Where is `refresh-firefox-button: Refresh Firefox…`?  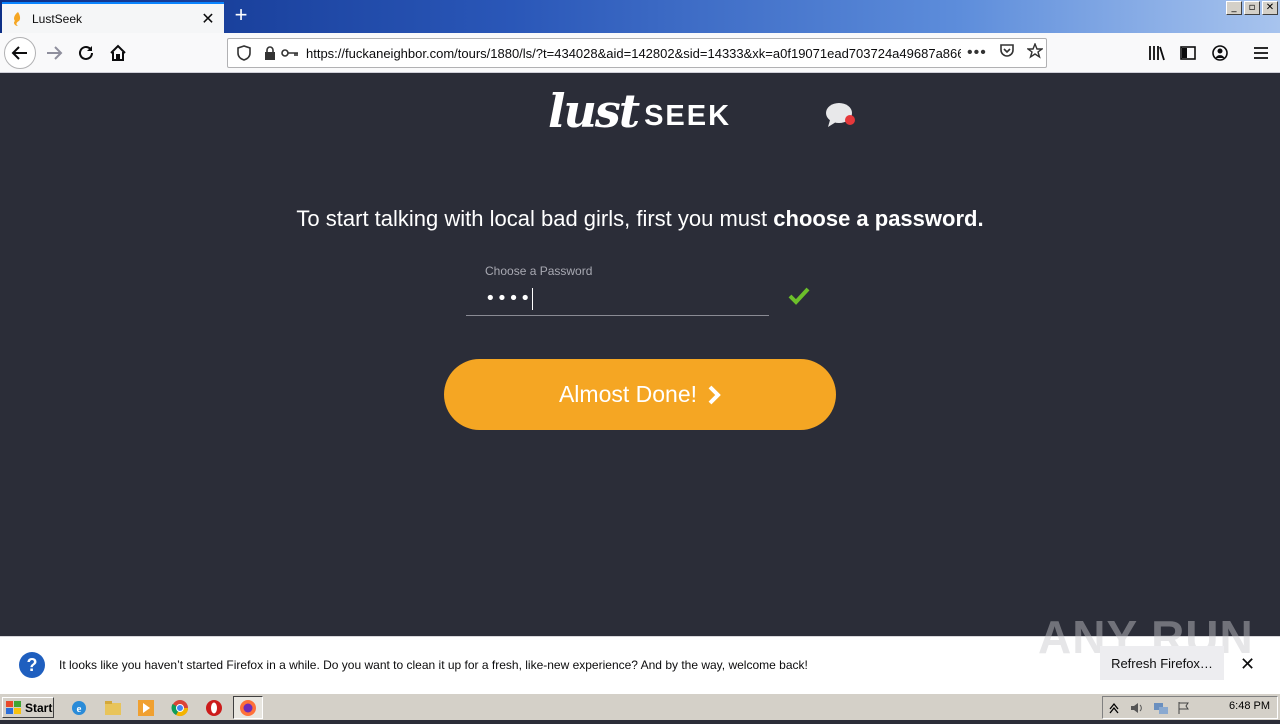
refresh-firefox-button: Refresh Firefox… is located at coordinates (1162, 663).